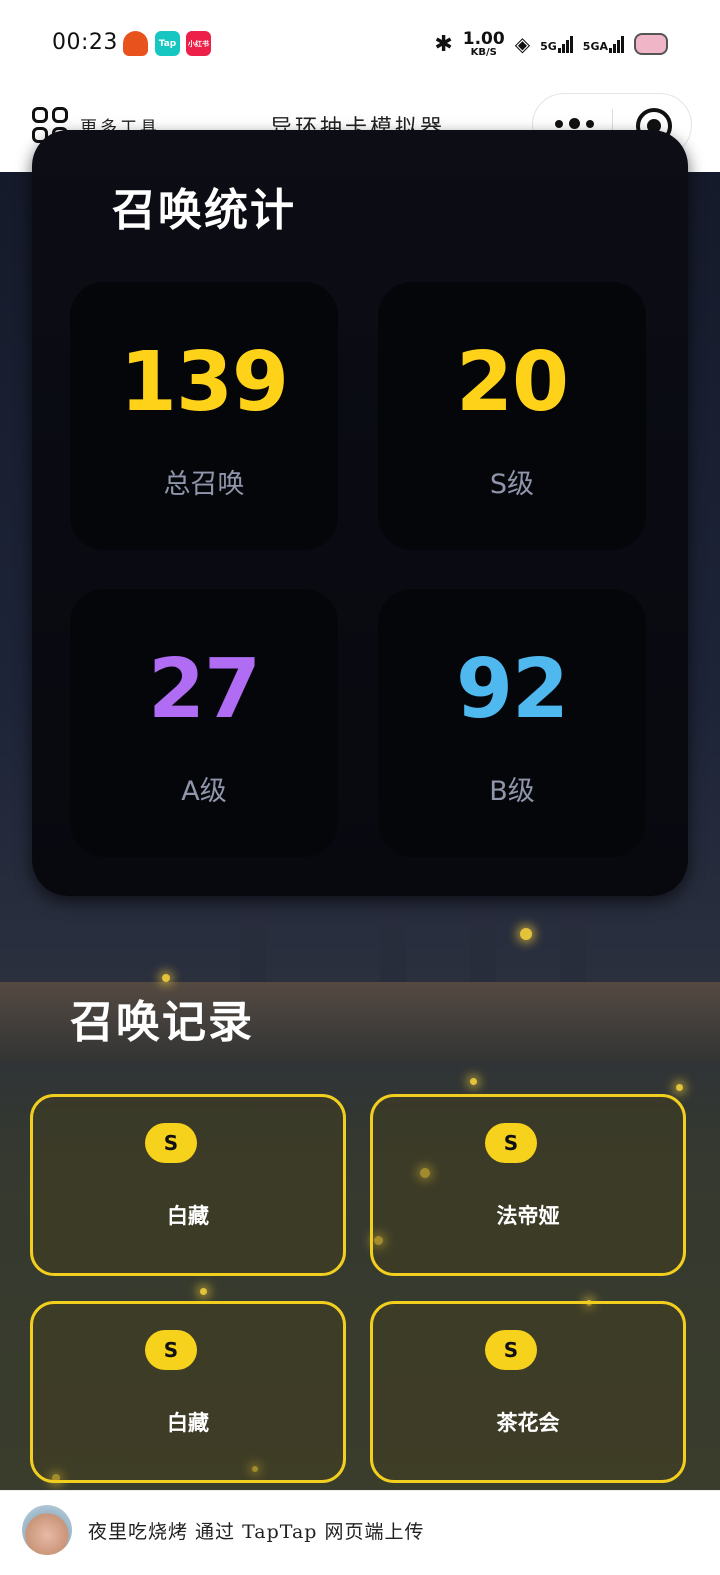 The image size is (720, 1575). I want to click on record-card: S 法帝娅, so click(528, 1185).